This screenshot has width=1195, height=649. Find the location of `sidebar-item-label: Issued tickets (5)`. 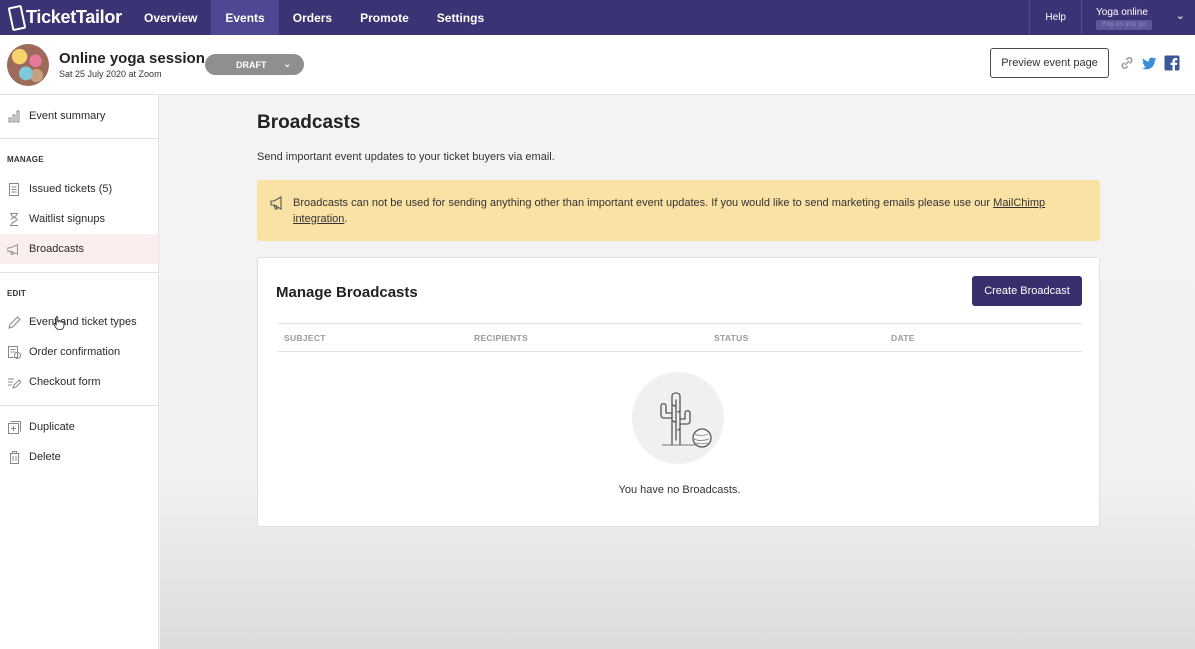

sidebar-item-label: Issued tickets (5) is located at coordinates (71, 189).